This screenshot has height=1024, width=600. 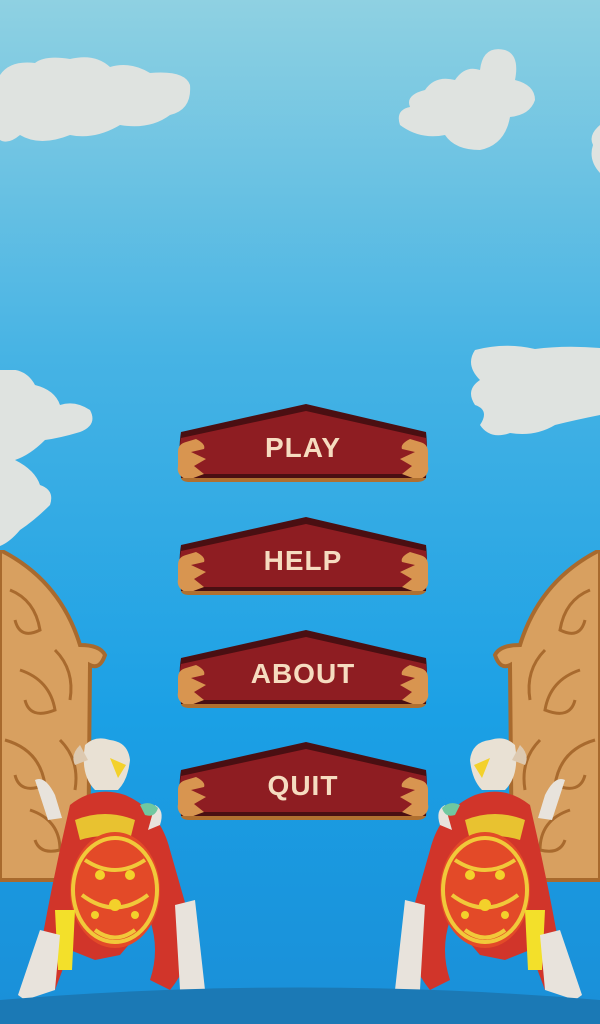 What do you see at coordinates (300, 1005) in the screenshot?
I see `ground-strip` at bounding box center [300, 1005].